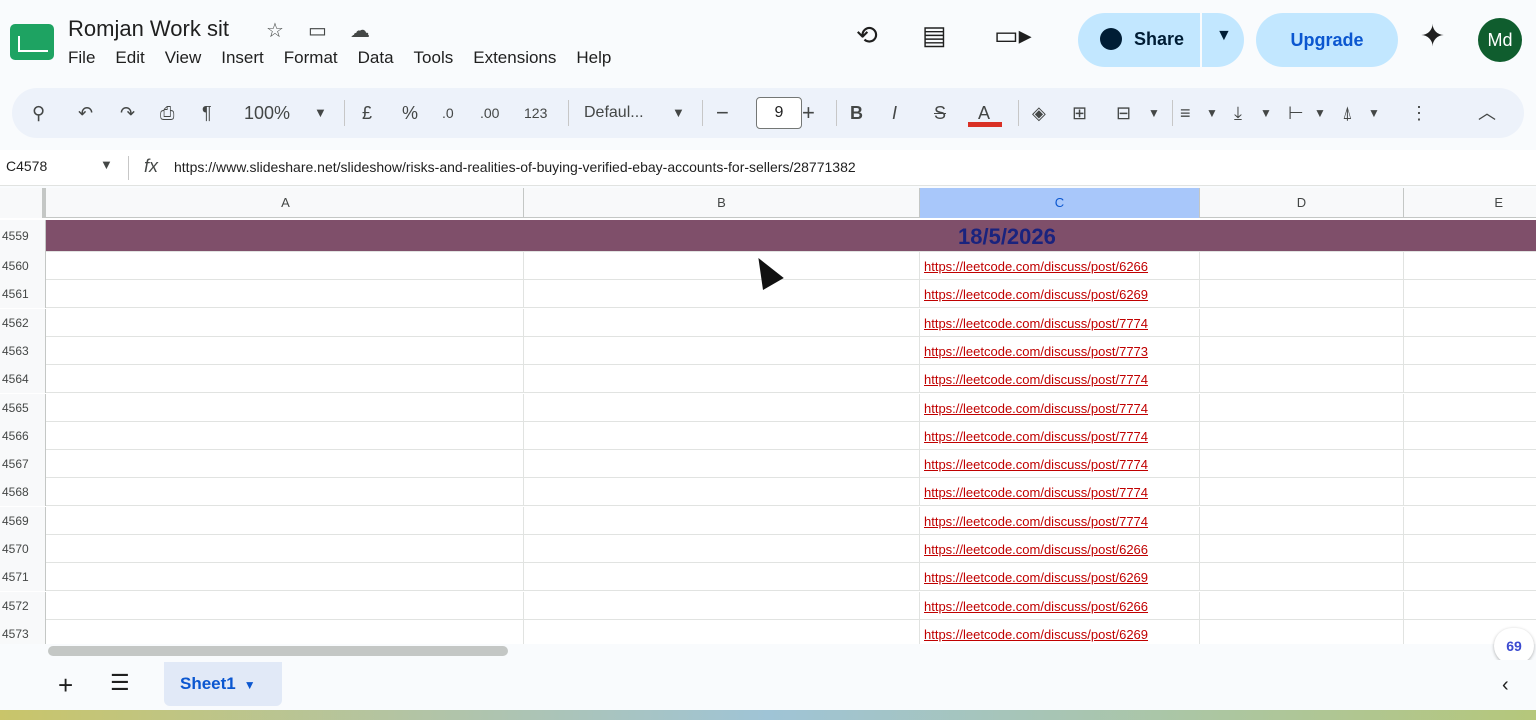 The width and height of the screenshot is (1536, 720). I want to click on column-header-d: D, so click(1302, 203).